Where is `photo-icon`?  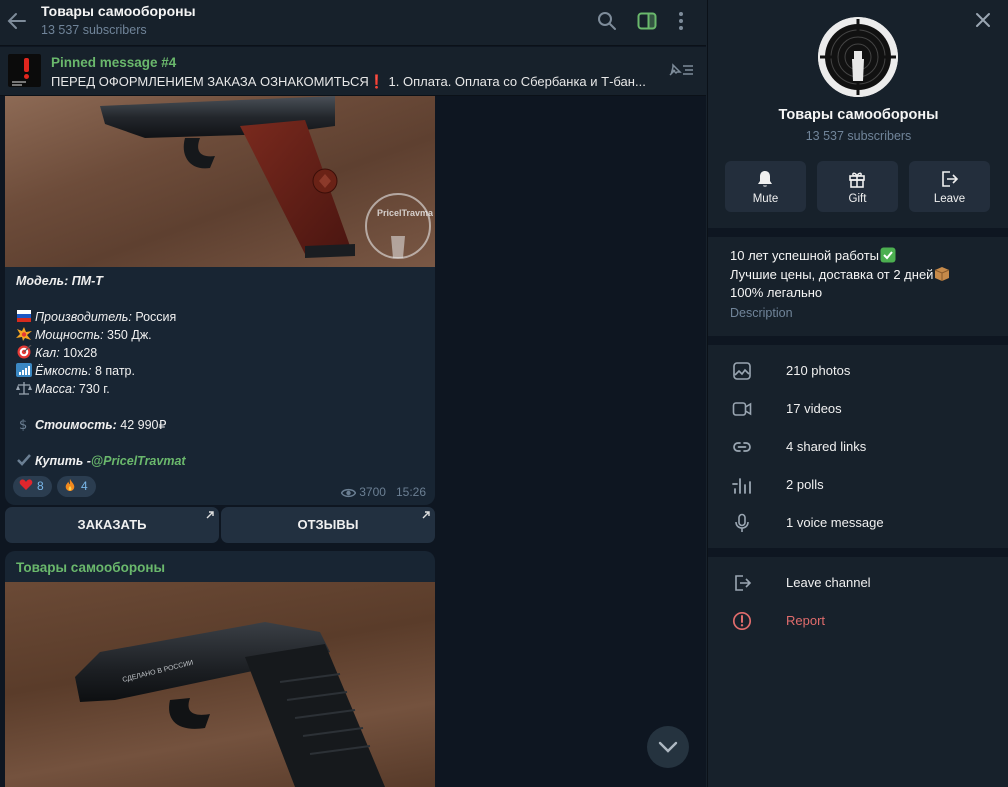 photo-icon is located at coordinates (742, 371).